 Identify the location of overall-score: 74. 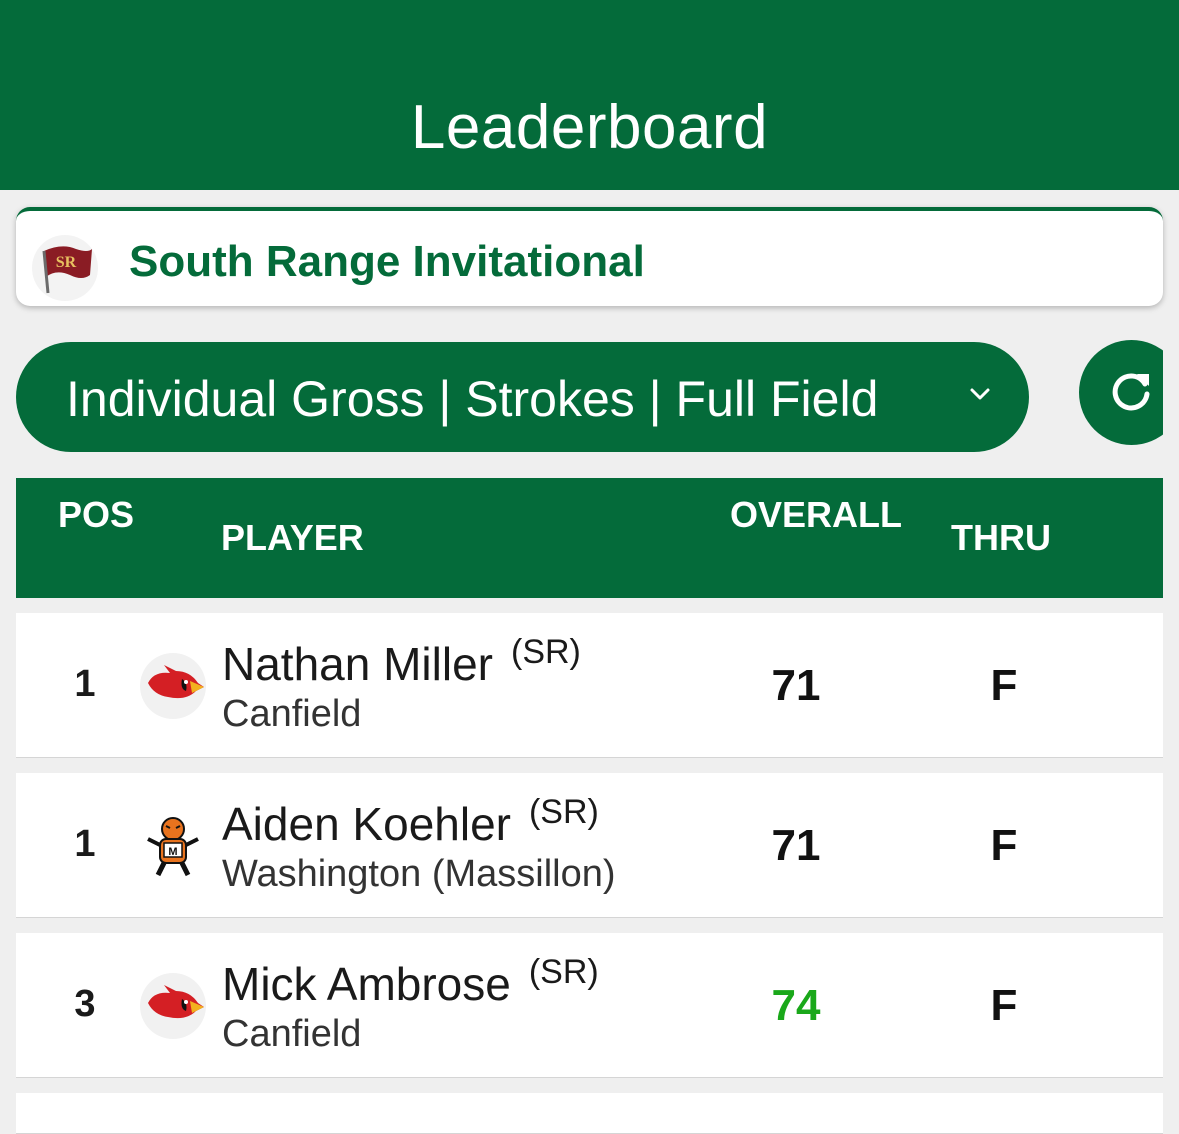
(796, 1005).